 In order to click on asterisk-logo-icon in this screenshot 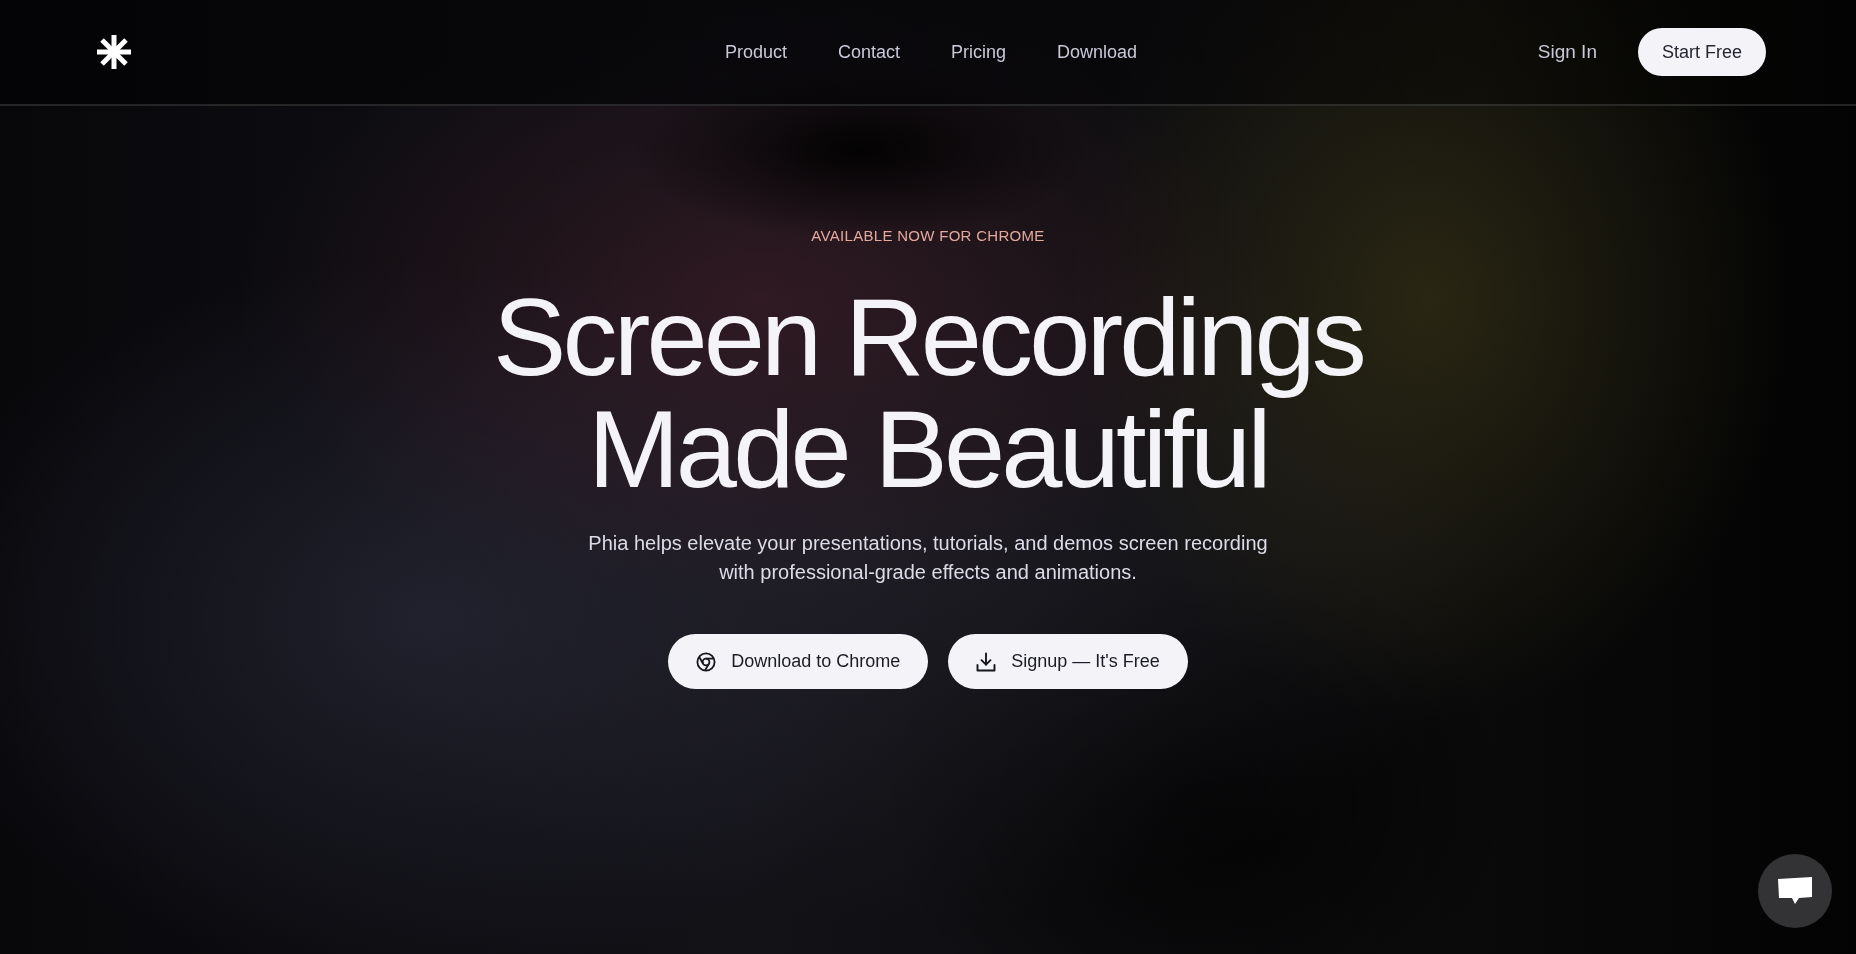, I will do `click(114, 52)`.